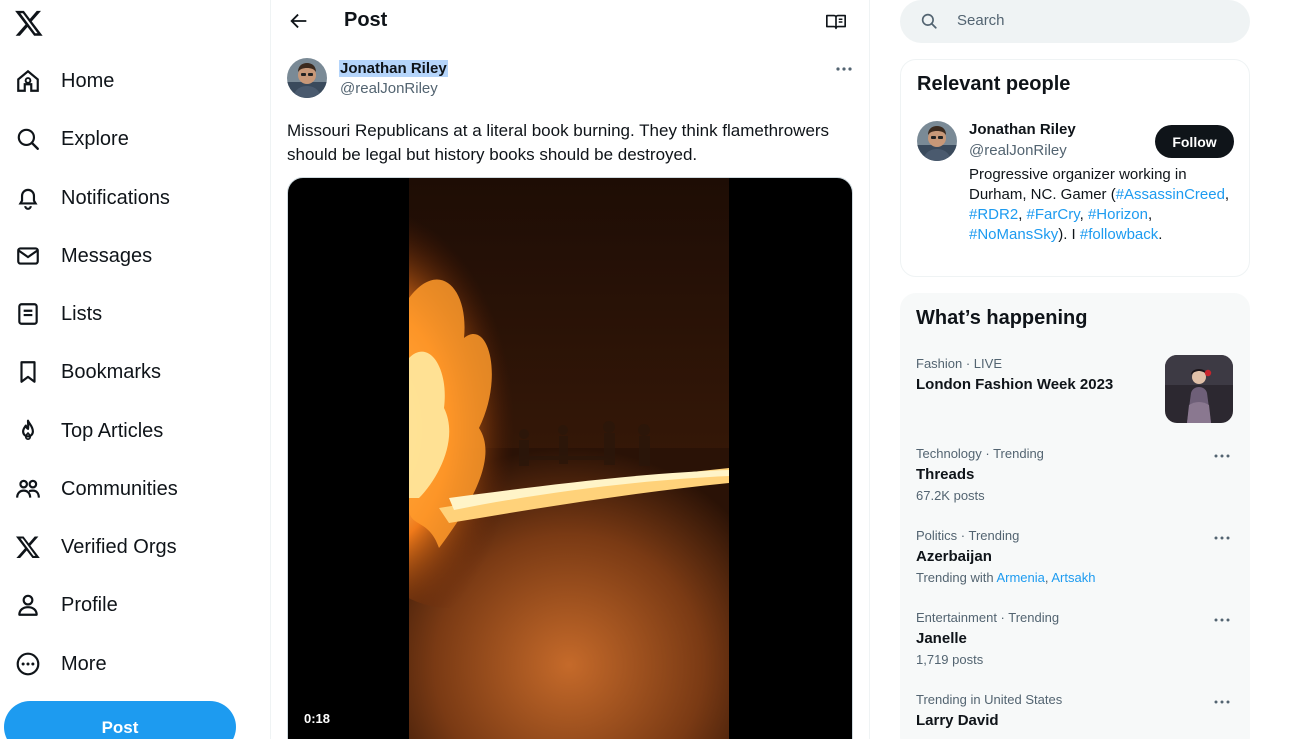 This screenshot has width=1296, height=739. Describe the element at coordinates (119, 488) in the screenshot. I see `nav-label: Communities` at that location.